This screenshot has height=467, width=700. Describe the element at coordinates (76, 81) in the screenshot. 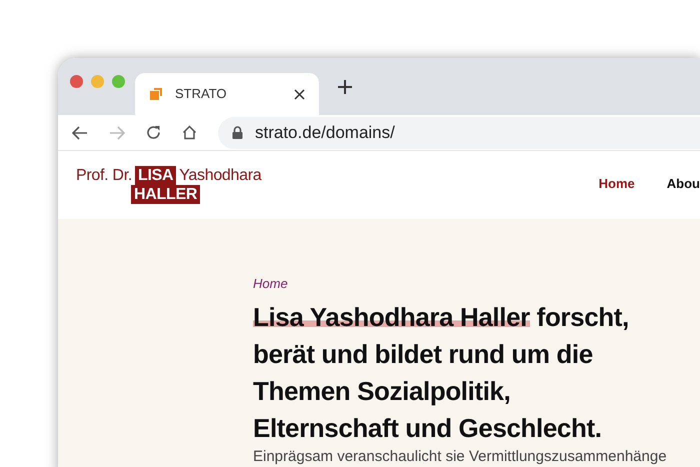

I see `close-window-button` at that location.